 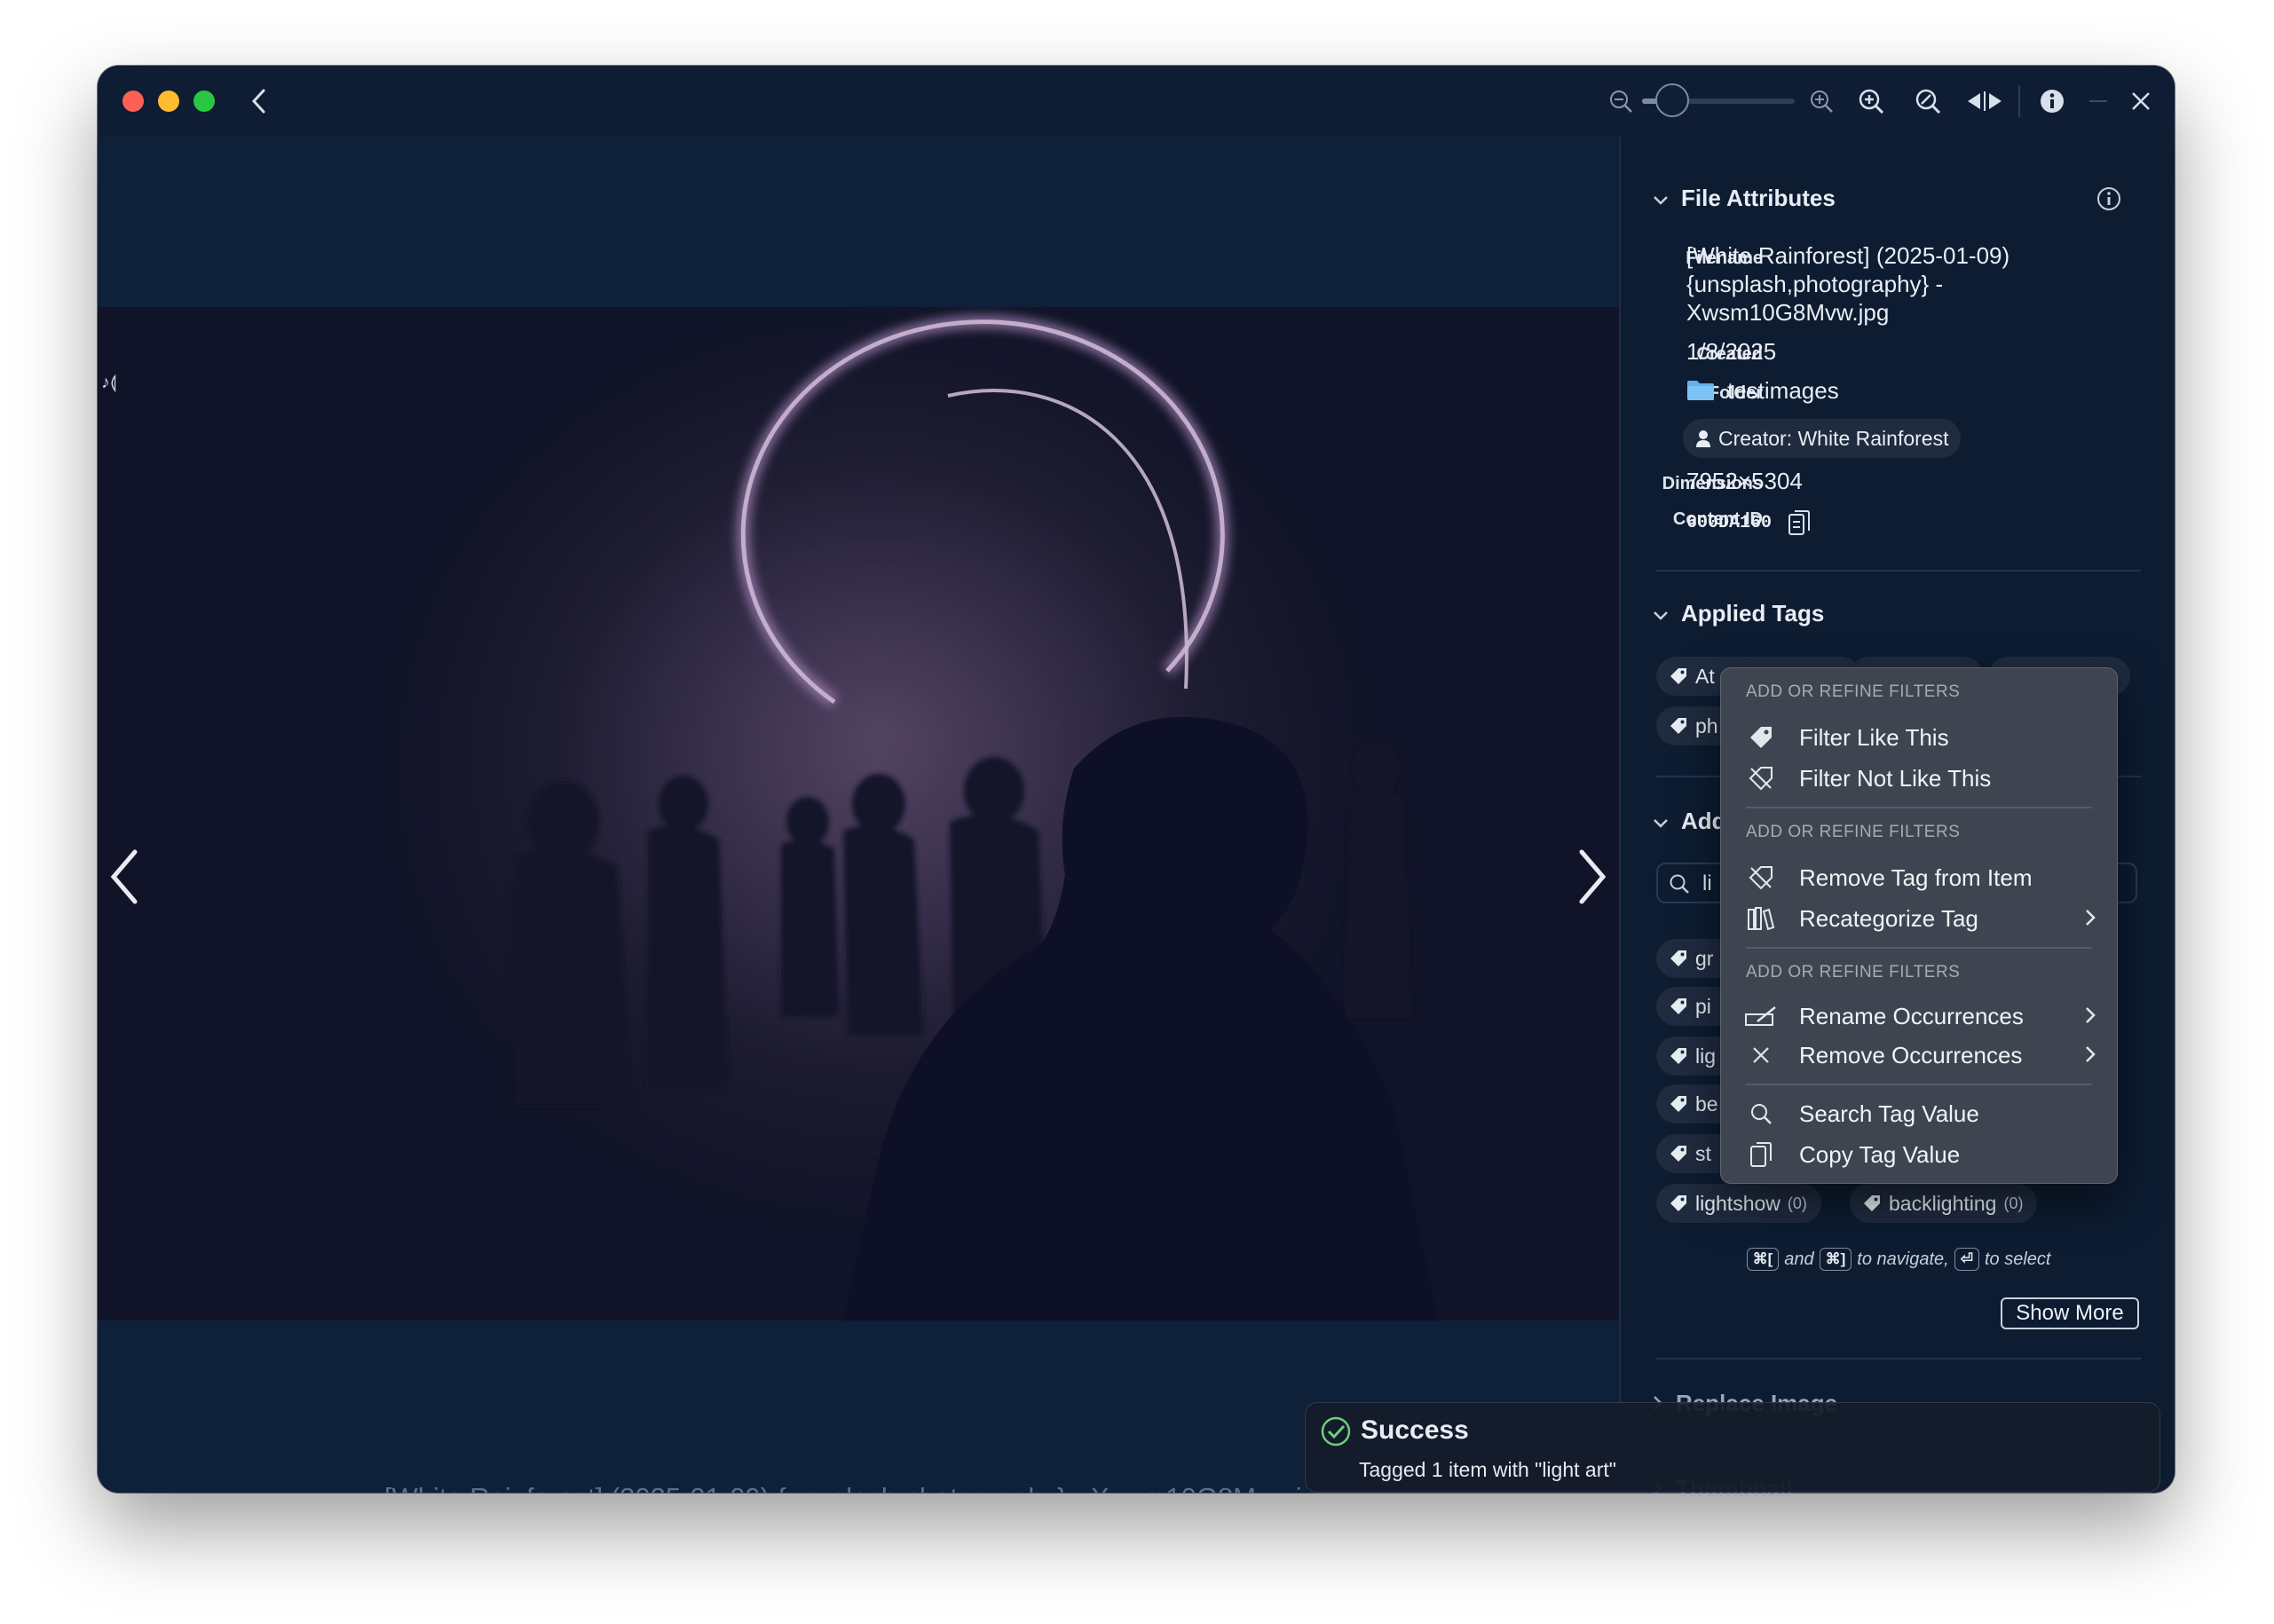 I want to click on hint-and: and, so click(x=1799, y=1259).